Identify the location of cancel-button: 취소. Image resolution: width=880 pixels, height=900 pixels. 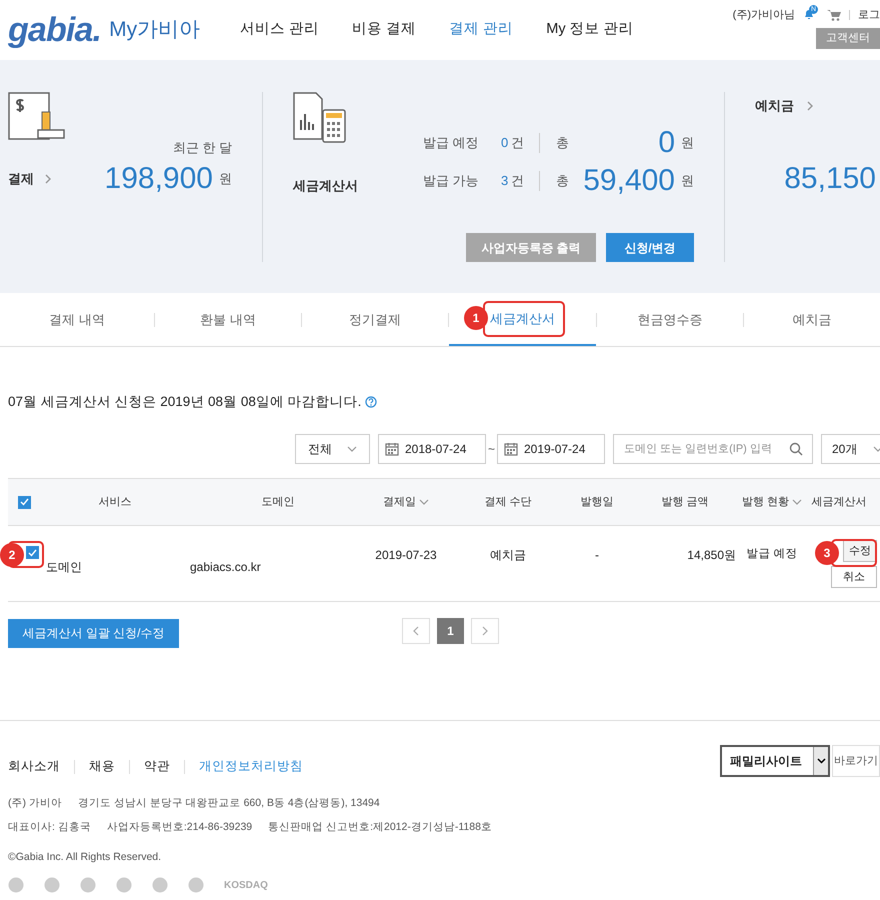
(854, 577).